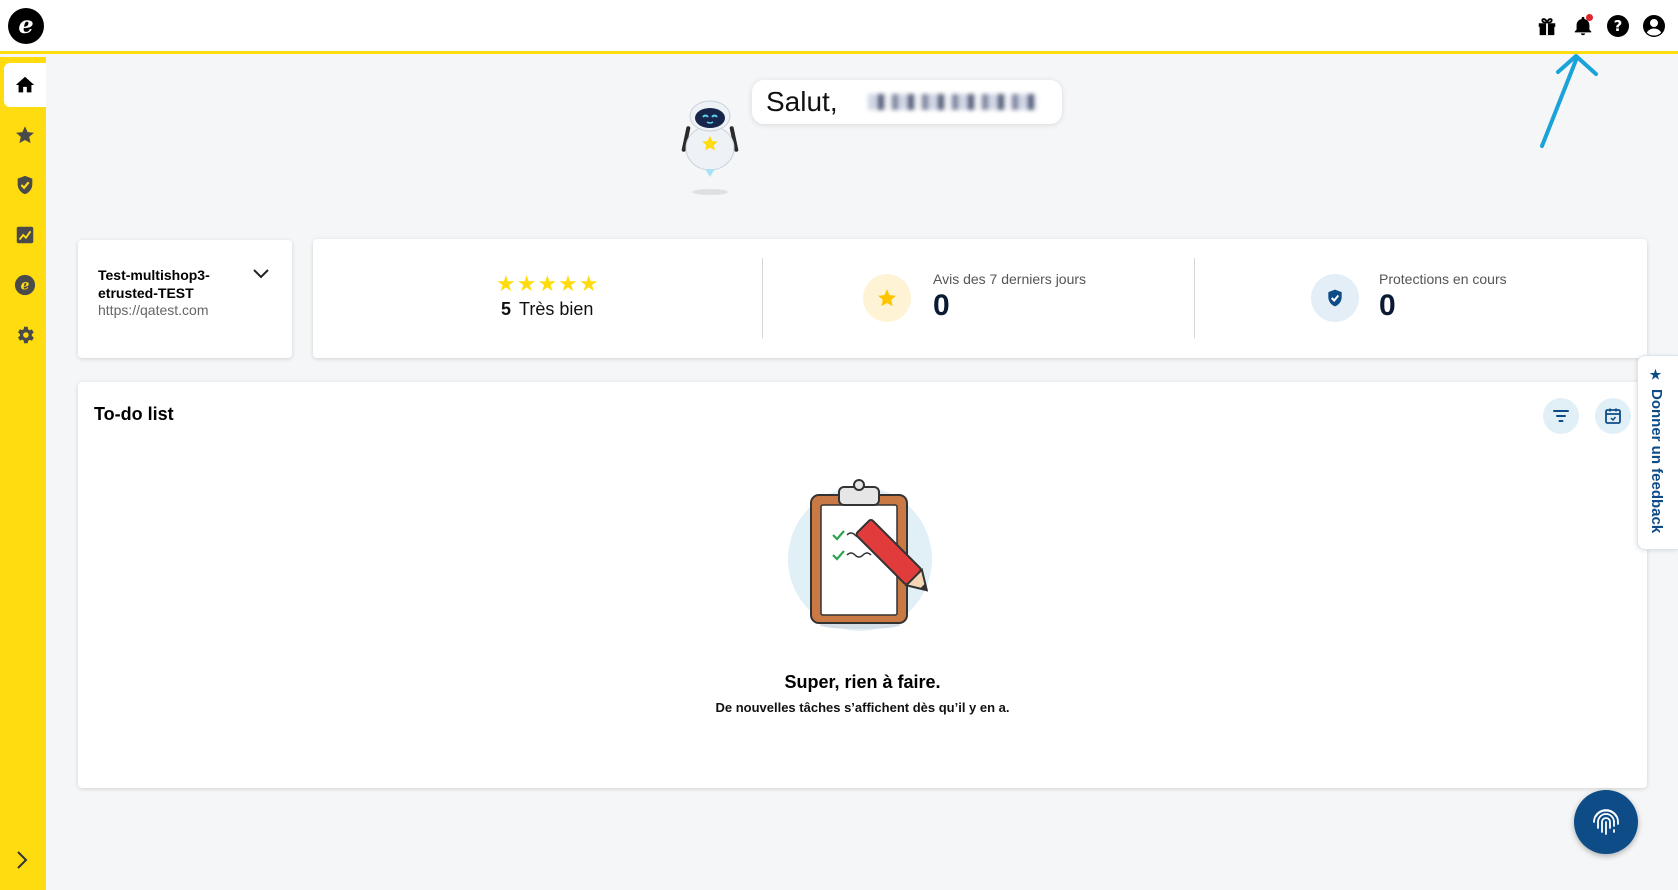 Image resolution: width=1678 pixels, height=890 pixels. What do you see at coordinates (1656, 375) in the screenshot?
I see `feedback-star-icon: ★` at bounding box center [1656, 375].